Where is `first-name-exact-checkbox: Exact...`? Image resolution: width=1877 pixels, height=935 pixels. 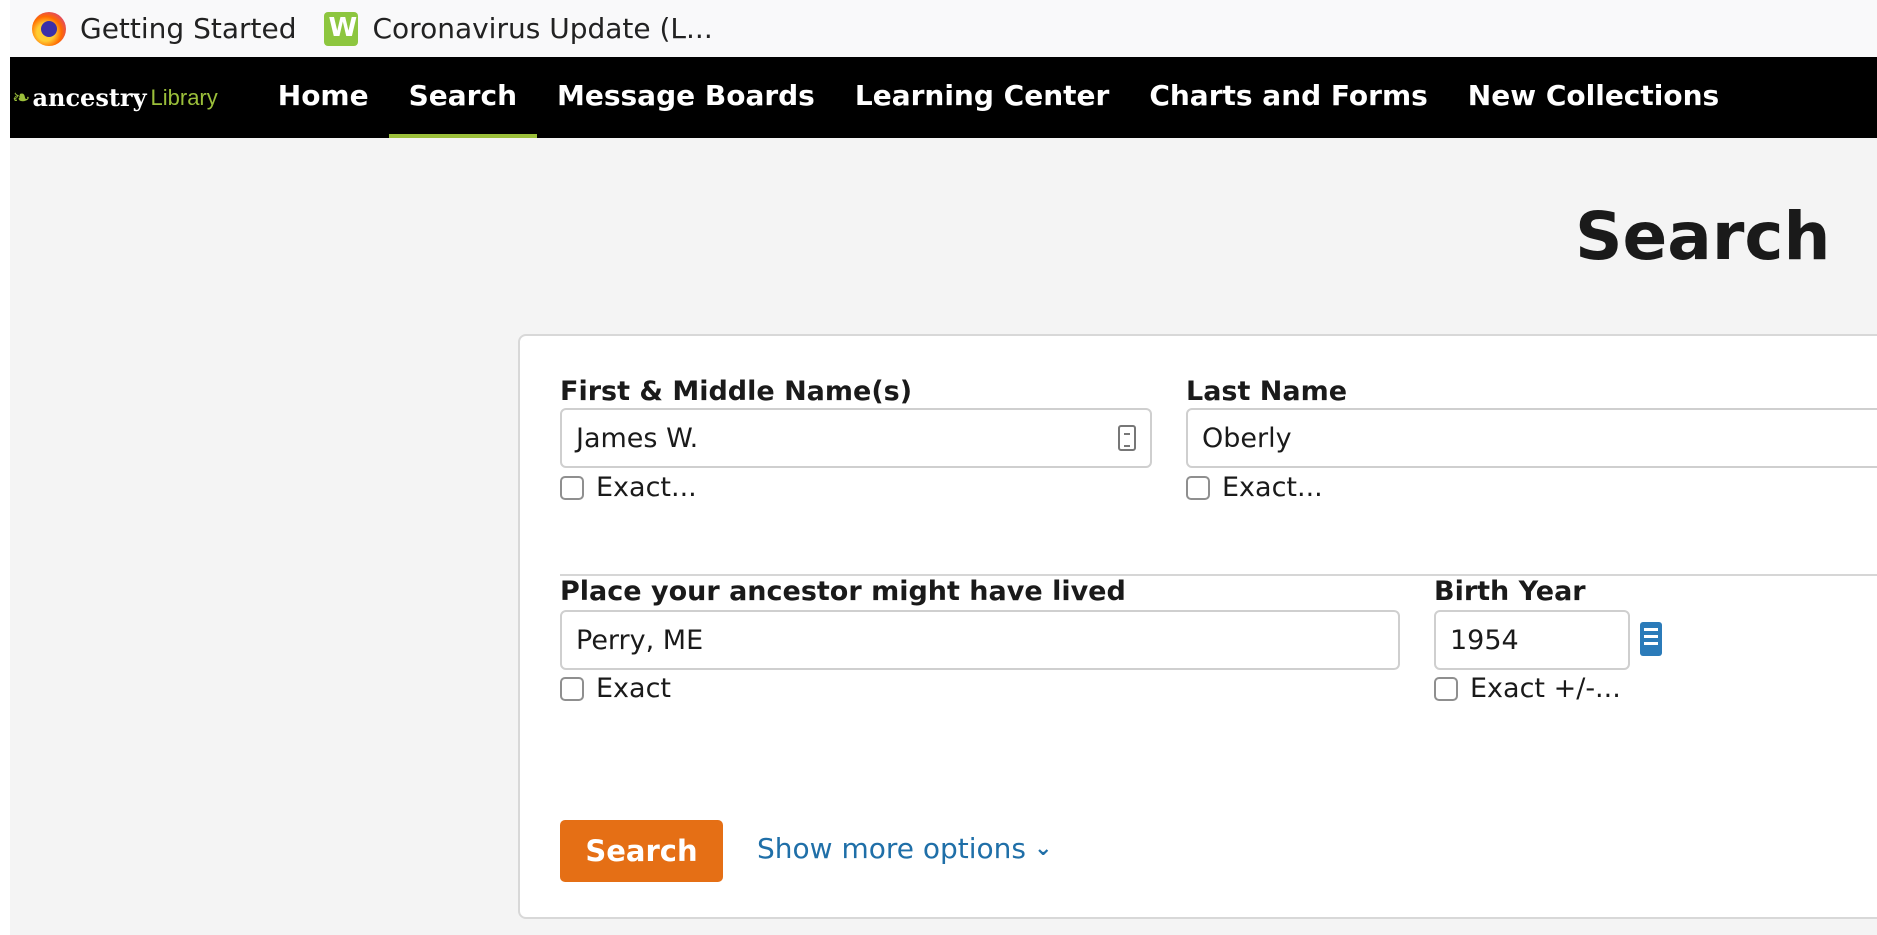
first-name-exact-checkbox: Exact... is located at coordinates (628, 487).